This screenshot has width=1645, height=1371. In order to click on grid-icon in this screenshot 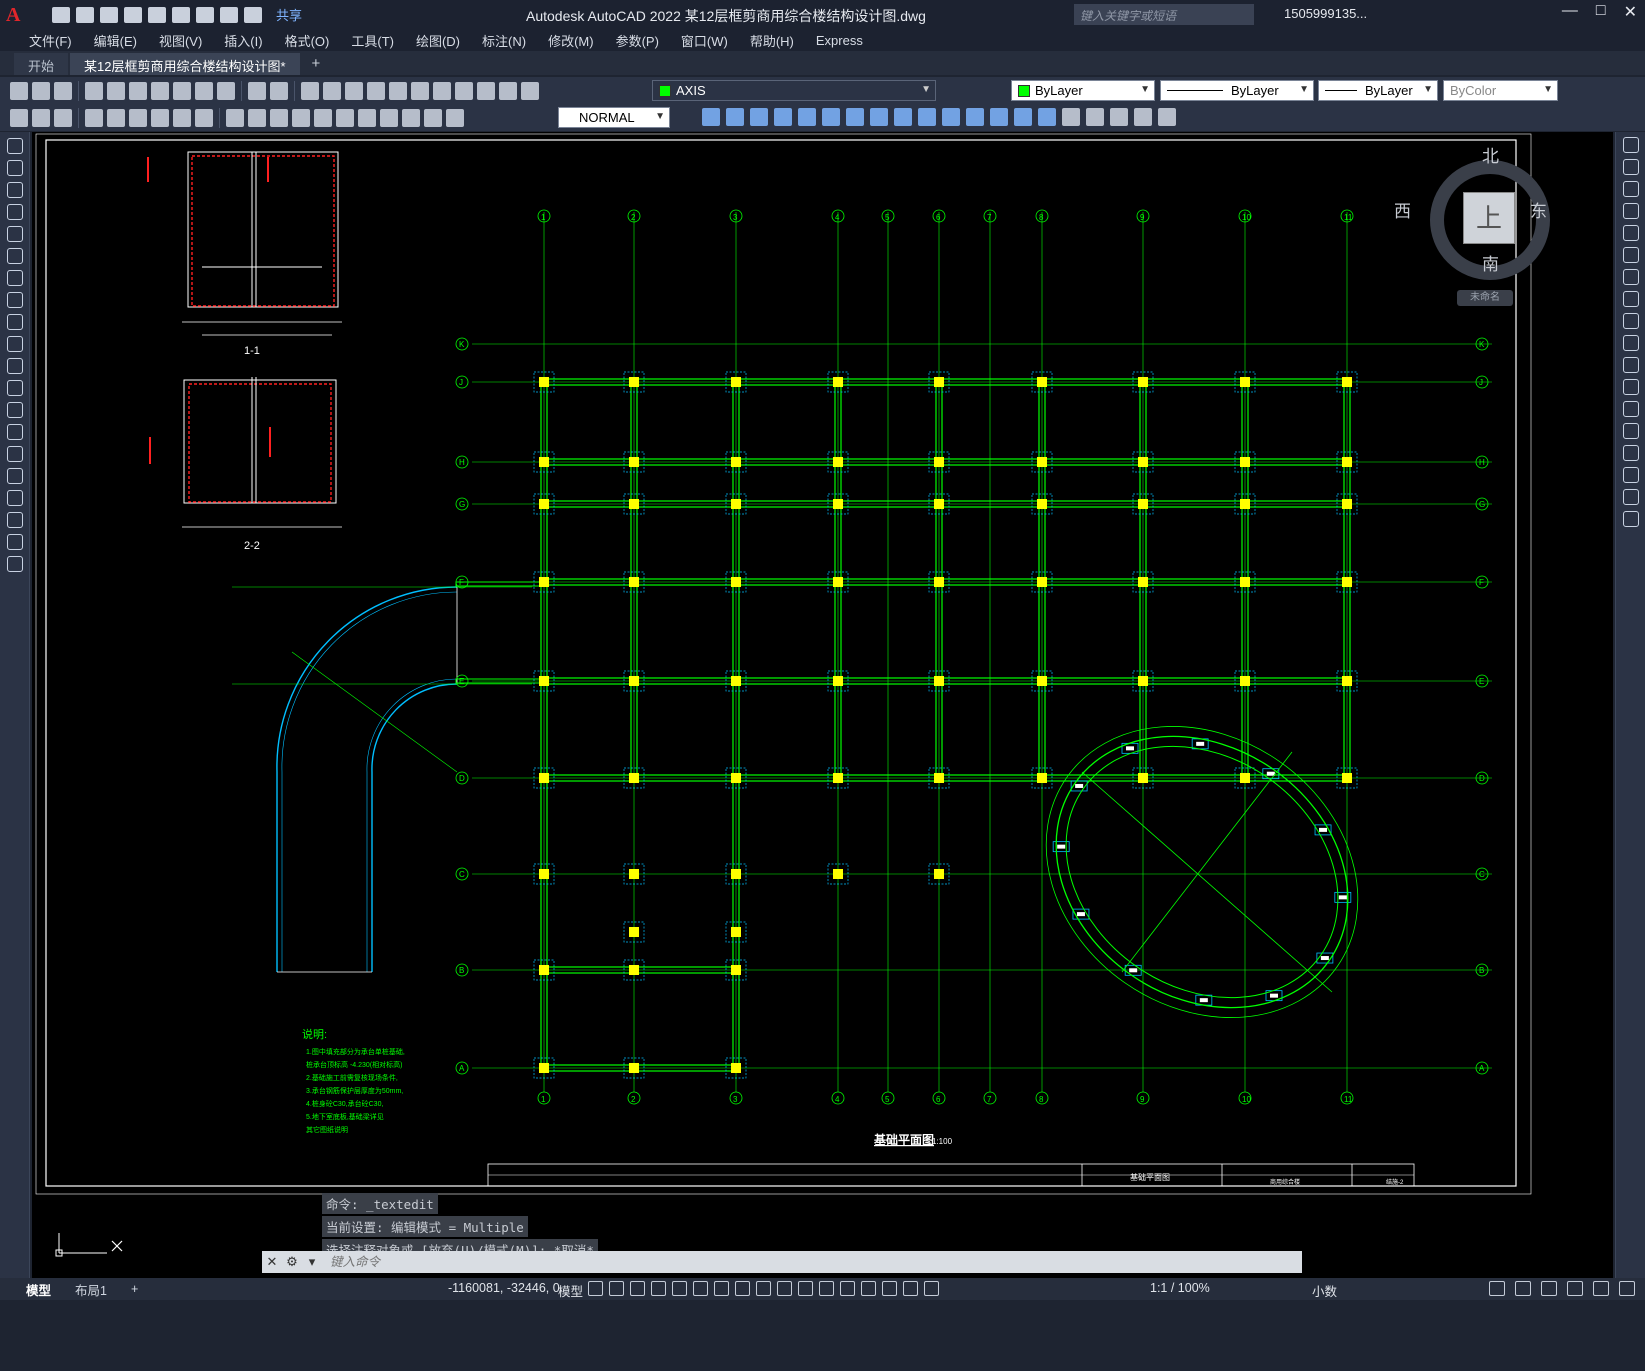, I will do `click(595, 1288)`.